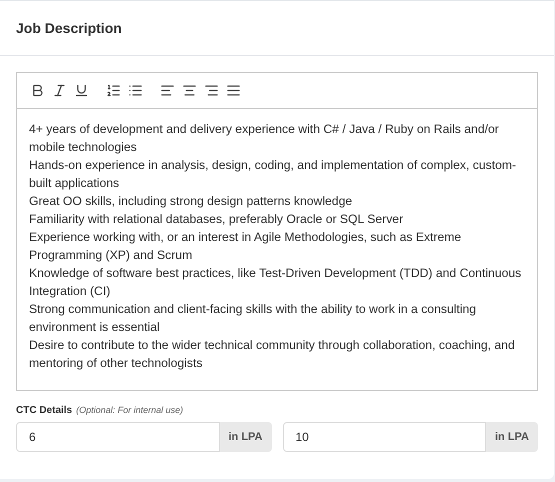 Image resolution: width=555 pixels, height=482 pixels. What do you see at coordinates (272, 354) in the screenshot?
I see `description-line: Desire to contribute to the wider technical community through collaboration, coaching, and mentoring of other technologists` at bounding box center [272, 354].